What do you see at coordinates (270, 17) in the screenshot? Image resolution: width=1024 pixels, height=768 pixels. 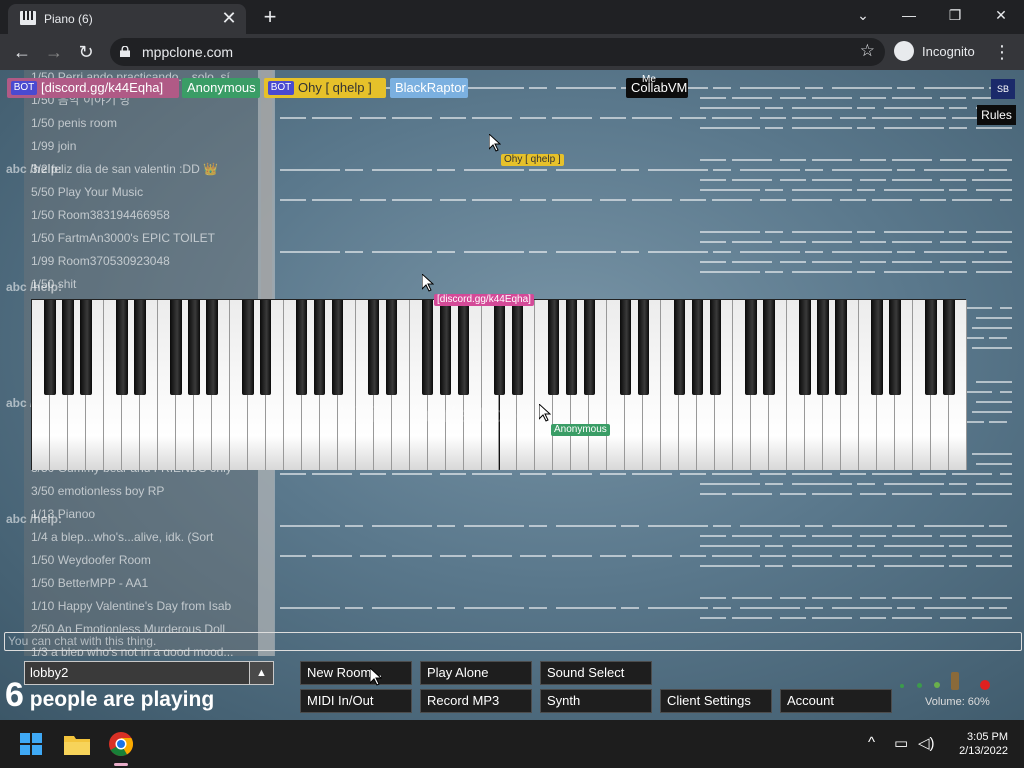 I see `new-tab-button: +` at bounding box center [270, 17].